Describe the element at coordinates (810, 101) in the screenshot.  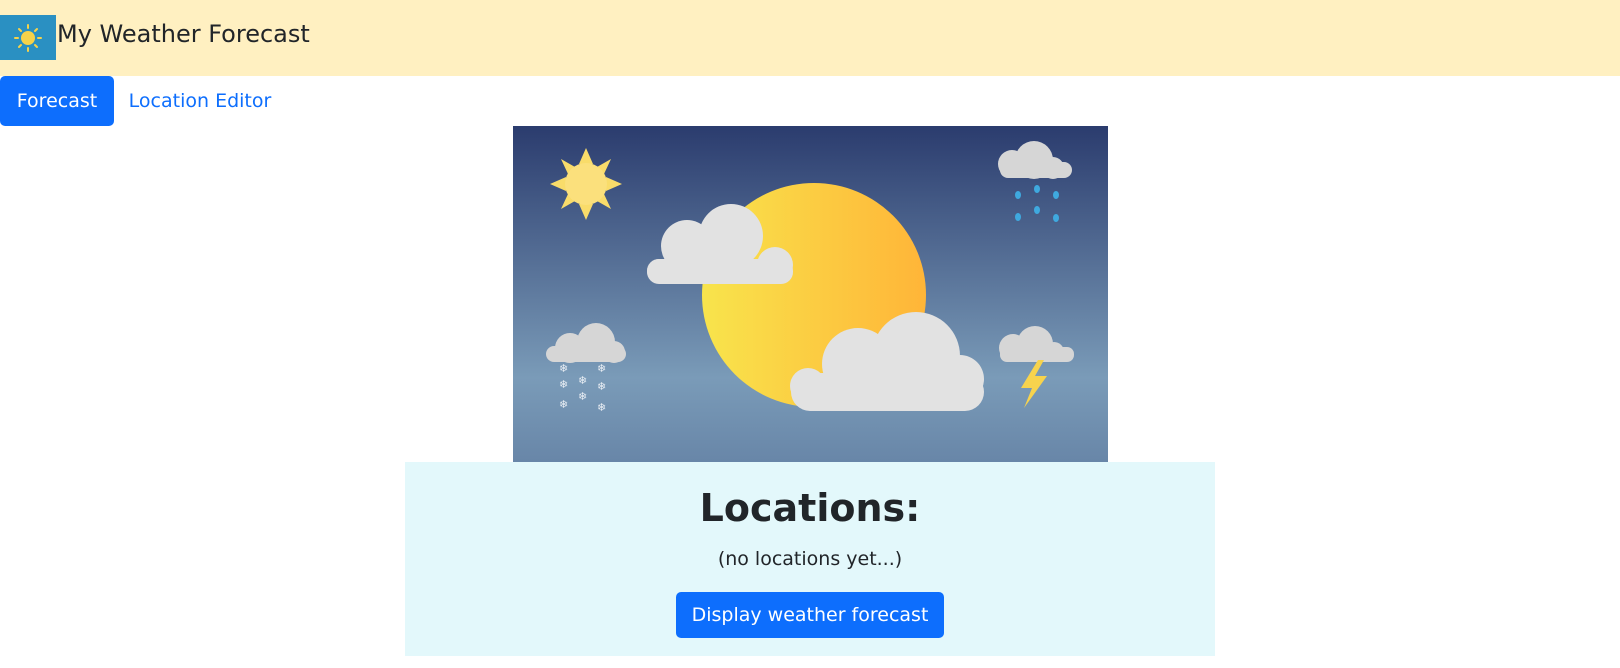
I see `nav-tabs: Forecast Location Editor` at that location.